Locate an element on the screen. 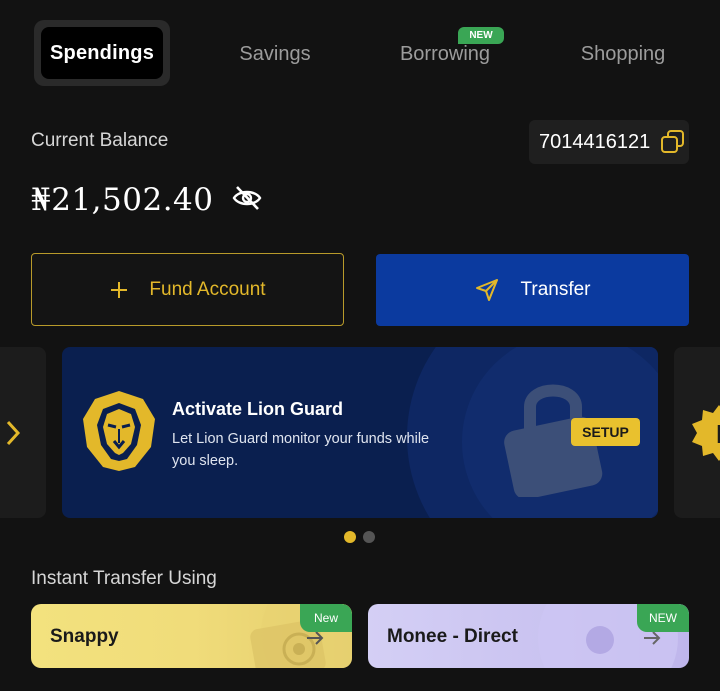  monee-direct-label: Monee - Direct is located at coordinates (452, 636).